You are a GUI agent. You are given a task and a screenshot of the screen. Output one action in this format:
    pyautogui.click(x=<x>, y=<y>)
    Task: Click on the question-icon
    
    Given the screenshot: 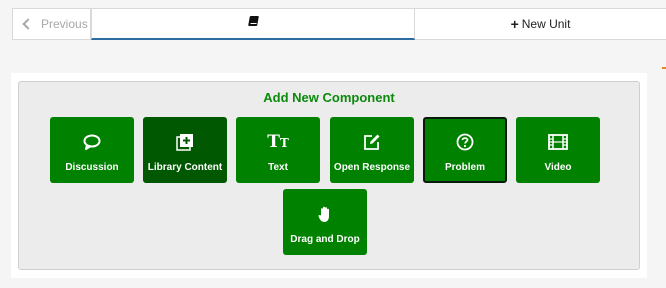 What is the action you would take?
    pyautogui.click(x=465, y=142)
    